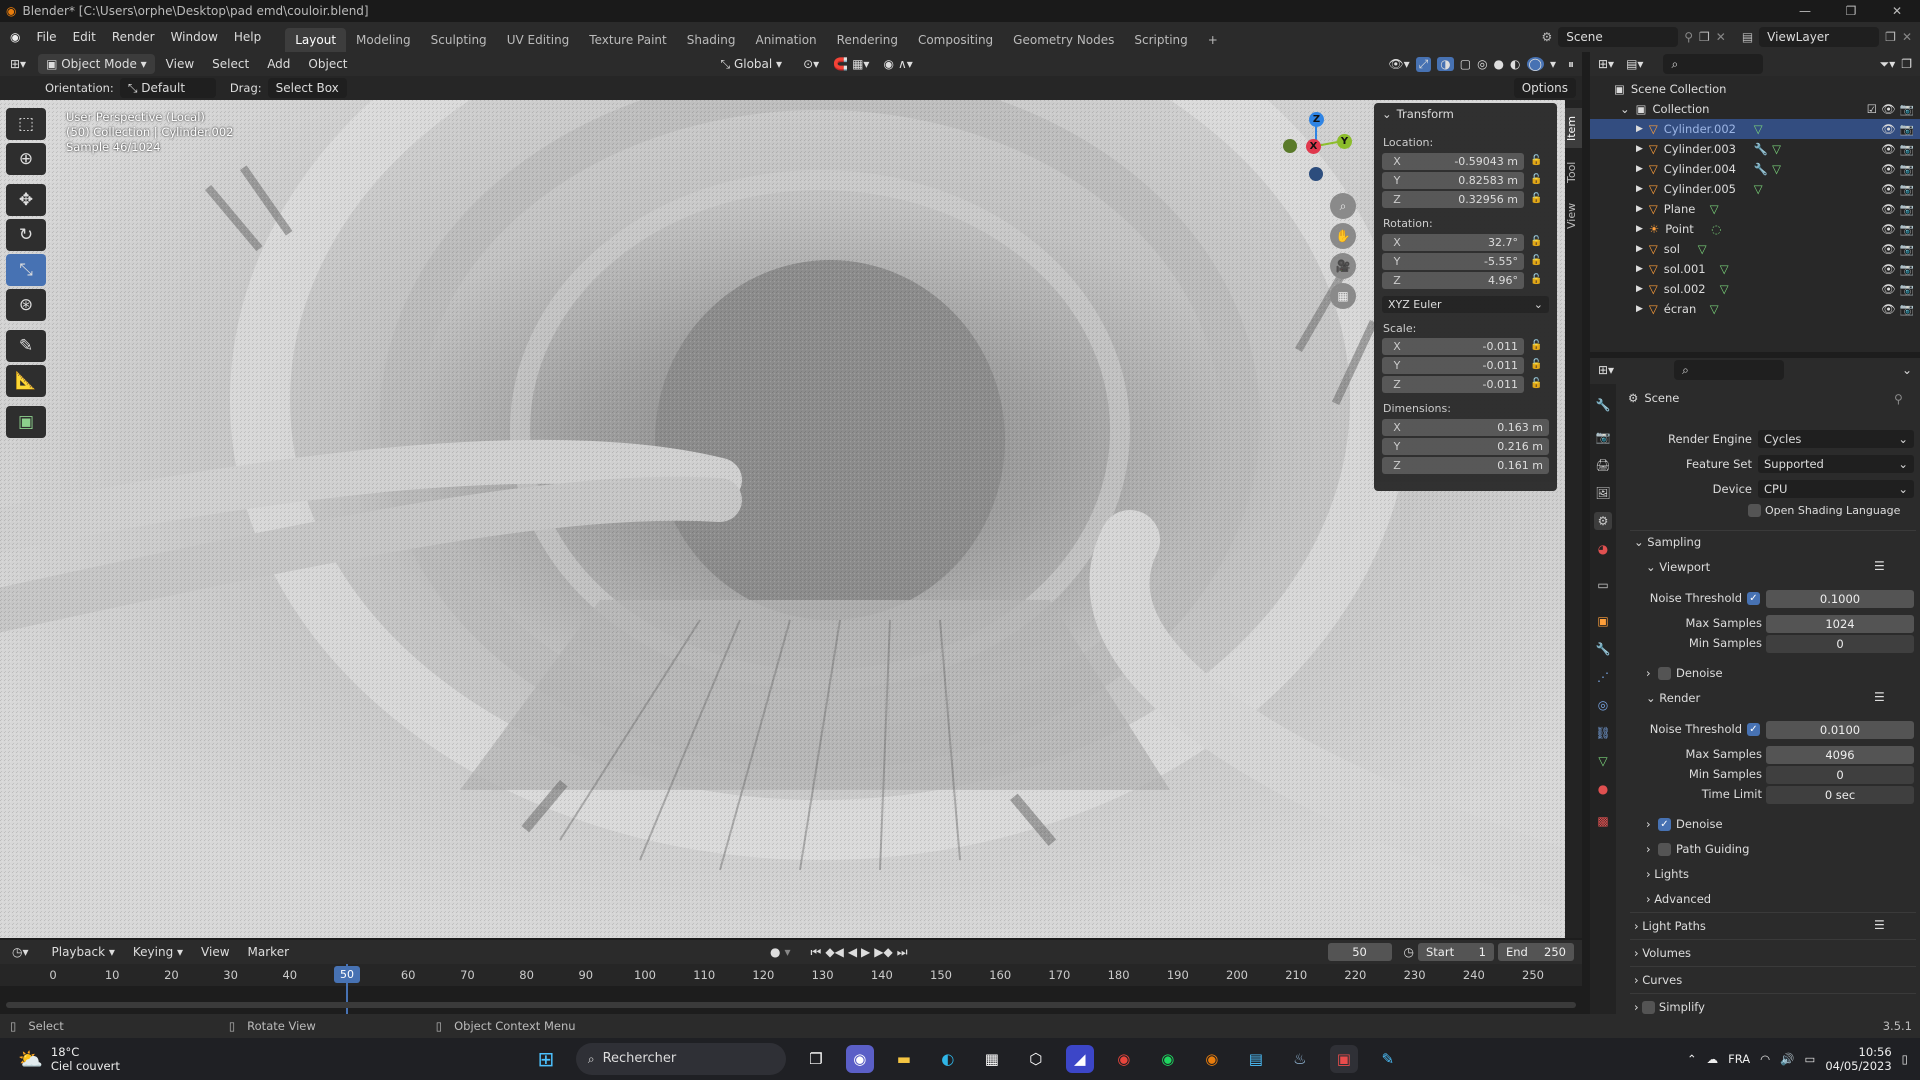 Image resolution: width=1920 pixels, height=1080 pixels. Describe the element at coordinates (85, 1059) in the screenshot. I see `weather-widget: 18°C Ciel couvert` at that location.